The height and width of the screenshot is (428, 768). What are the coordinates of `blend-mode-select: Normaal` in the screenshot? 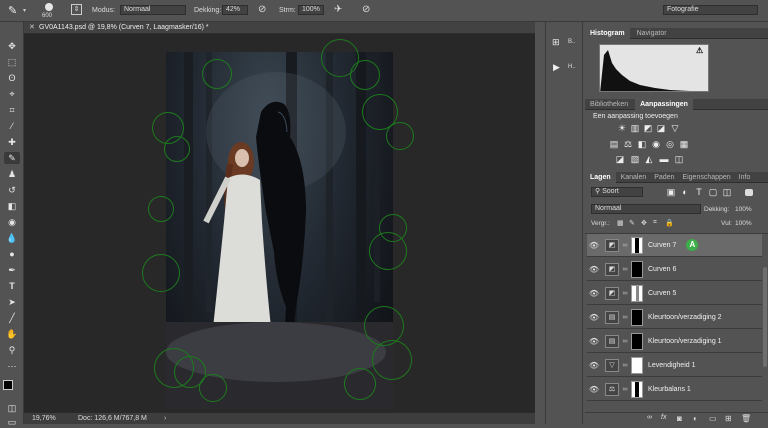 It's located at (646, 209).